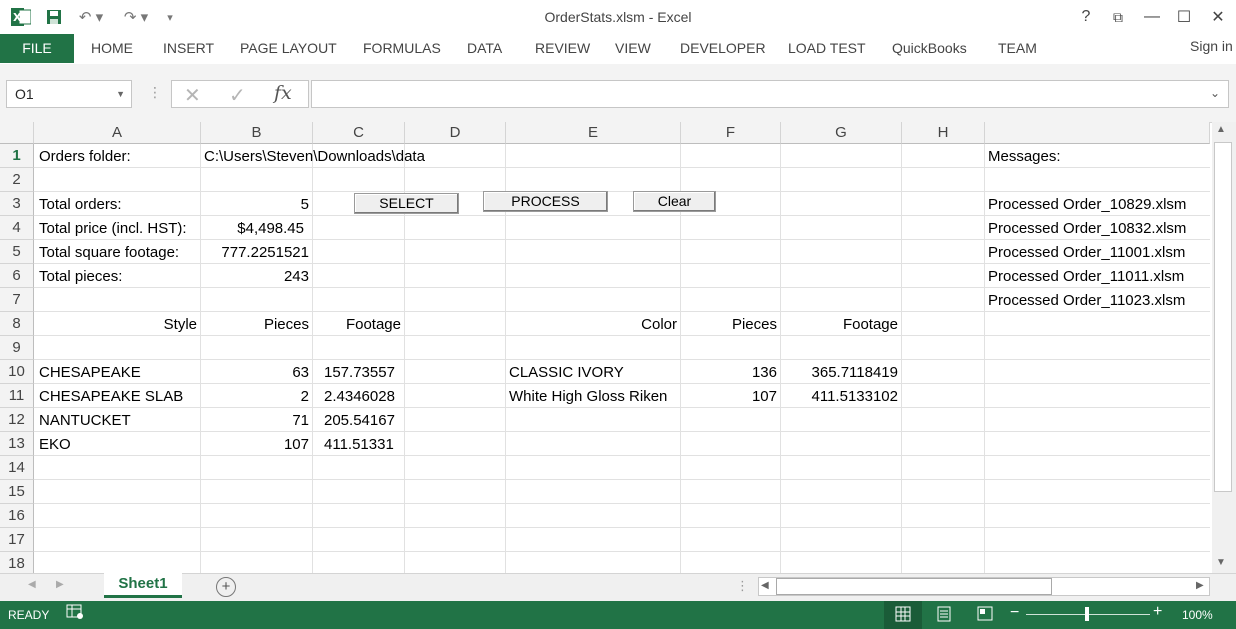 Image resolution: width=1236 pixels, height=629 pixels. What do you see at coordinates (406, 203) in the screenshot?
I see `select-button: SELECT` at bounding box center [406, 203].